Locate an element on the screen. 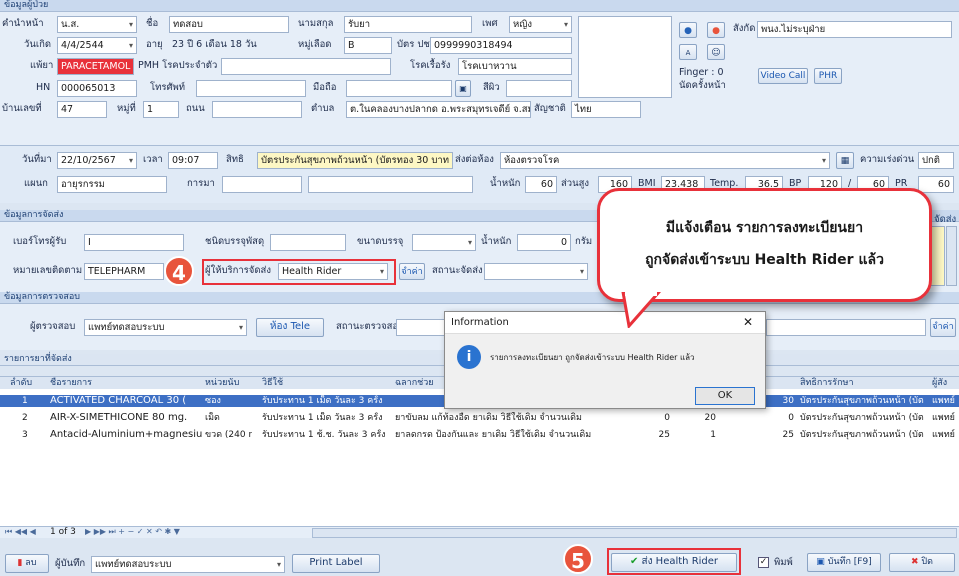 This screenshot has height=576, width=959. print-checkbox: ✓ is located at coordinates (763, 562).